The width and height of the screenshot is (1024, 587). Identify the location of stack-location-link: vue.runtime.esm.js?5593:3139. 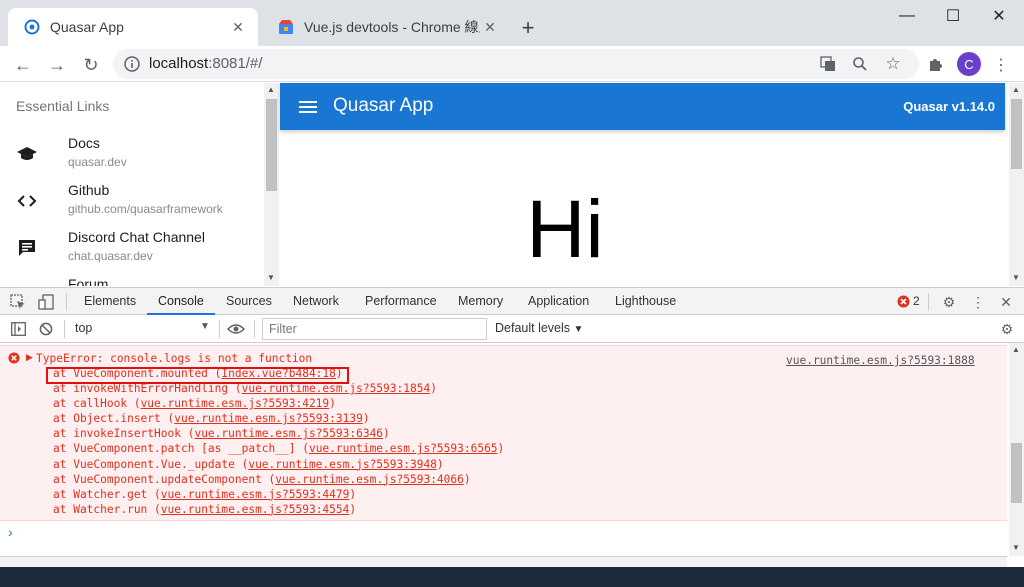
(268, 418).